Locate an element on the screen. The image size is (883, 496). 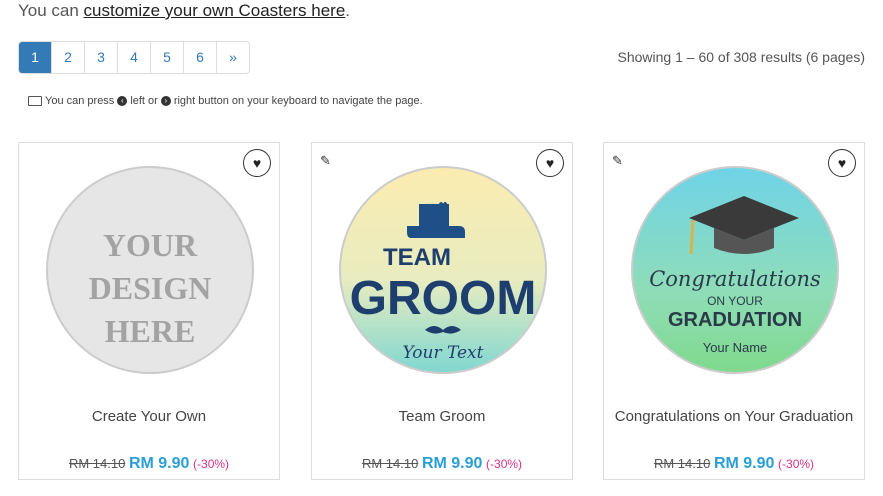
page-1-button: 1 is located at coordinates (35, 57).